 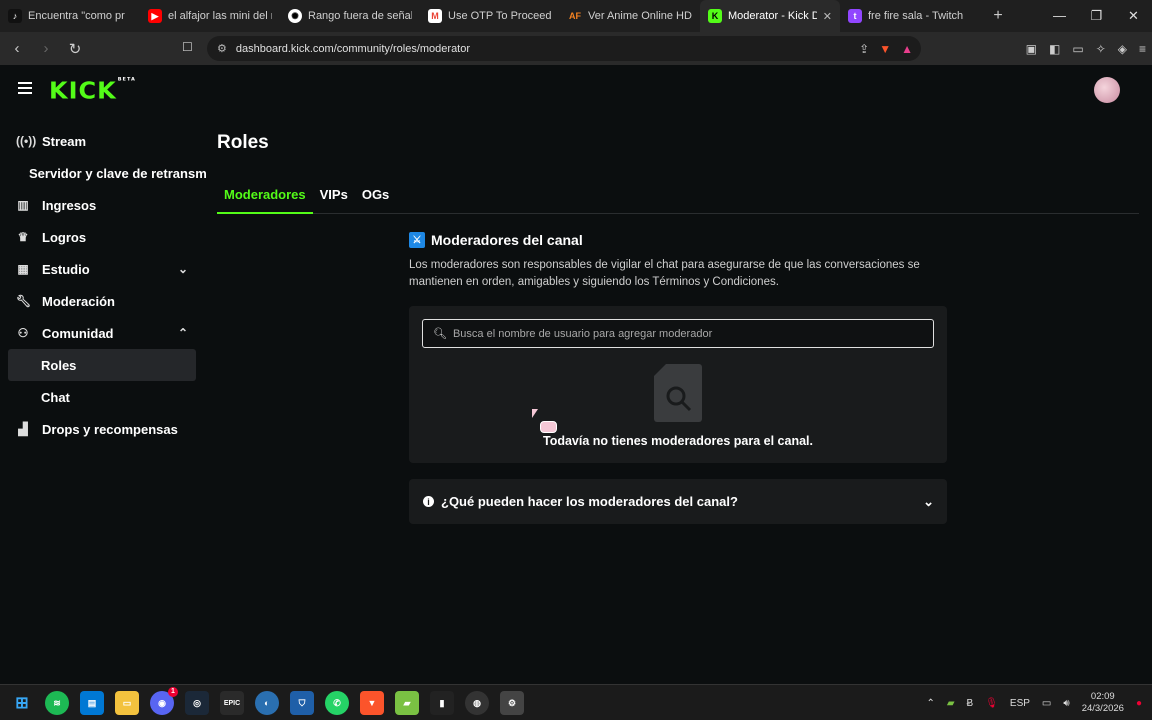 I want to click on spotify-icon: ≋, so click(x=57, y=703).